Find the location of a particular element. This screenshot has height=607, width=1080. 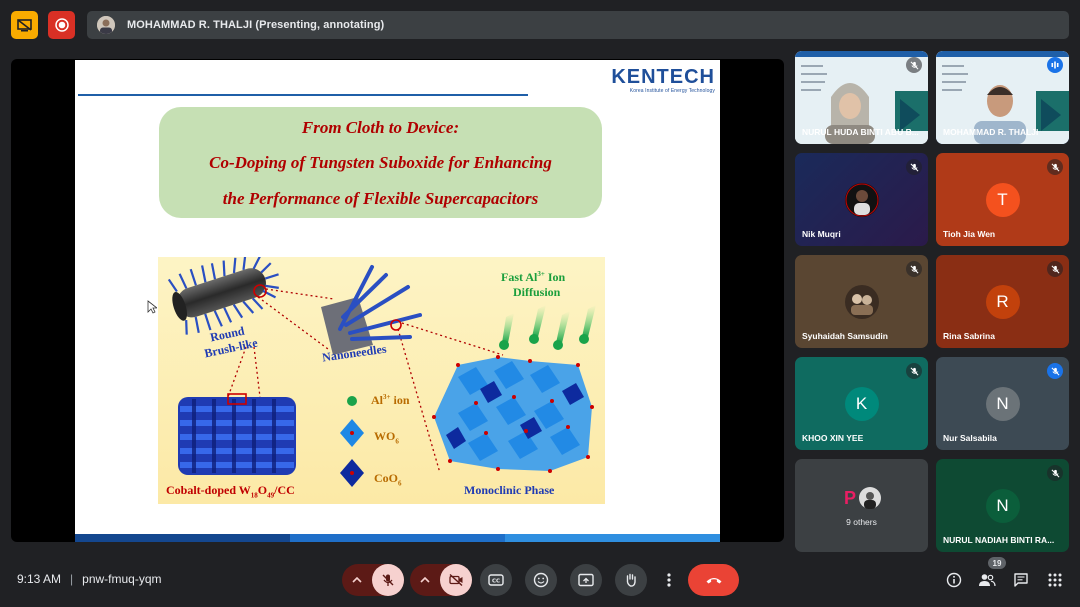

audio-level-icon is located at coordinates (1055, 65).